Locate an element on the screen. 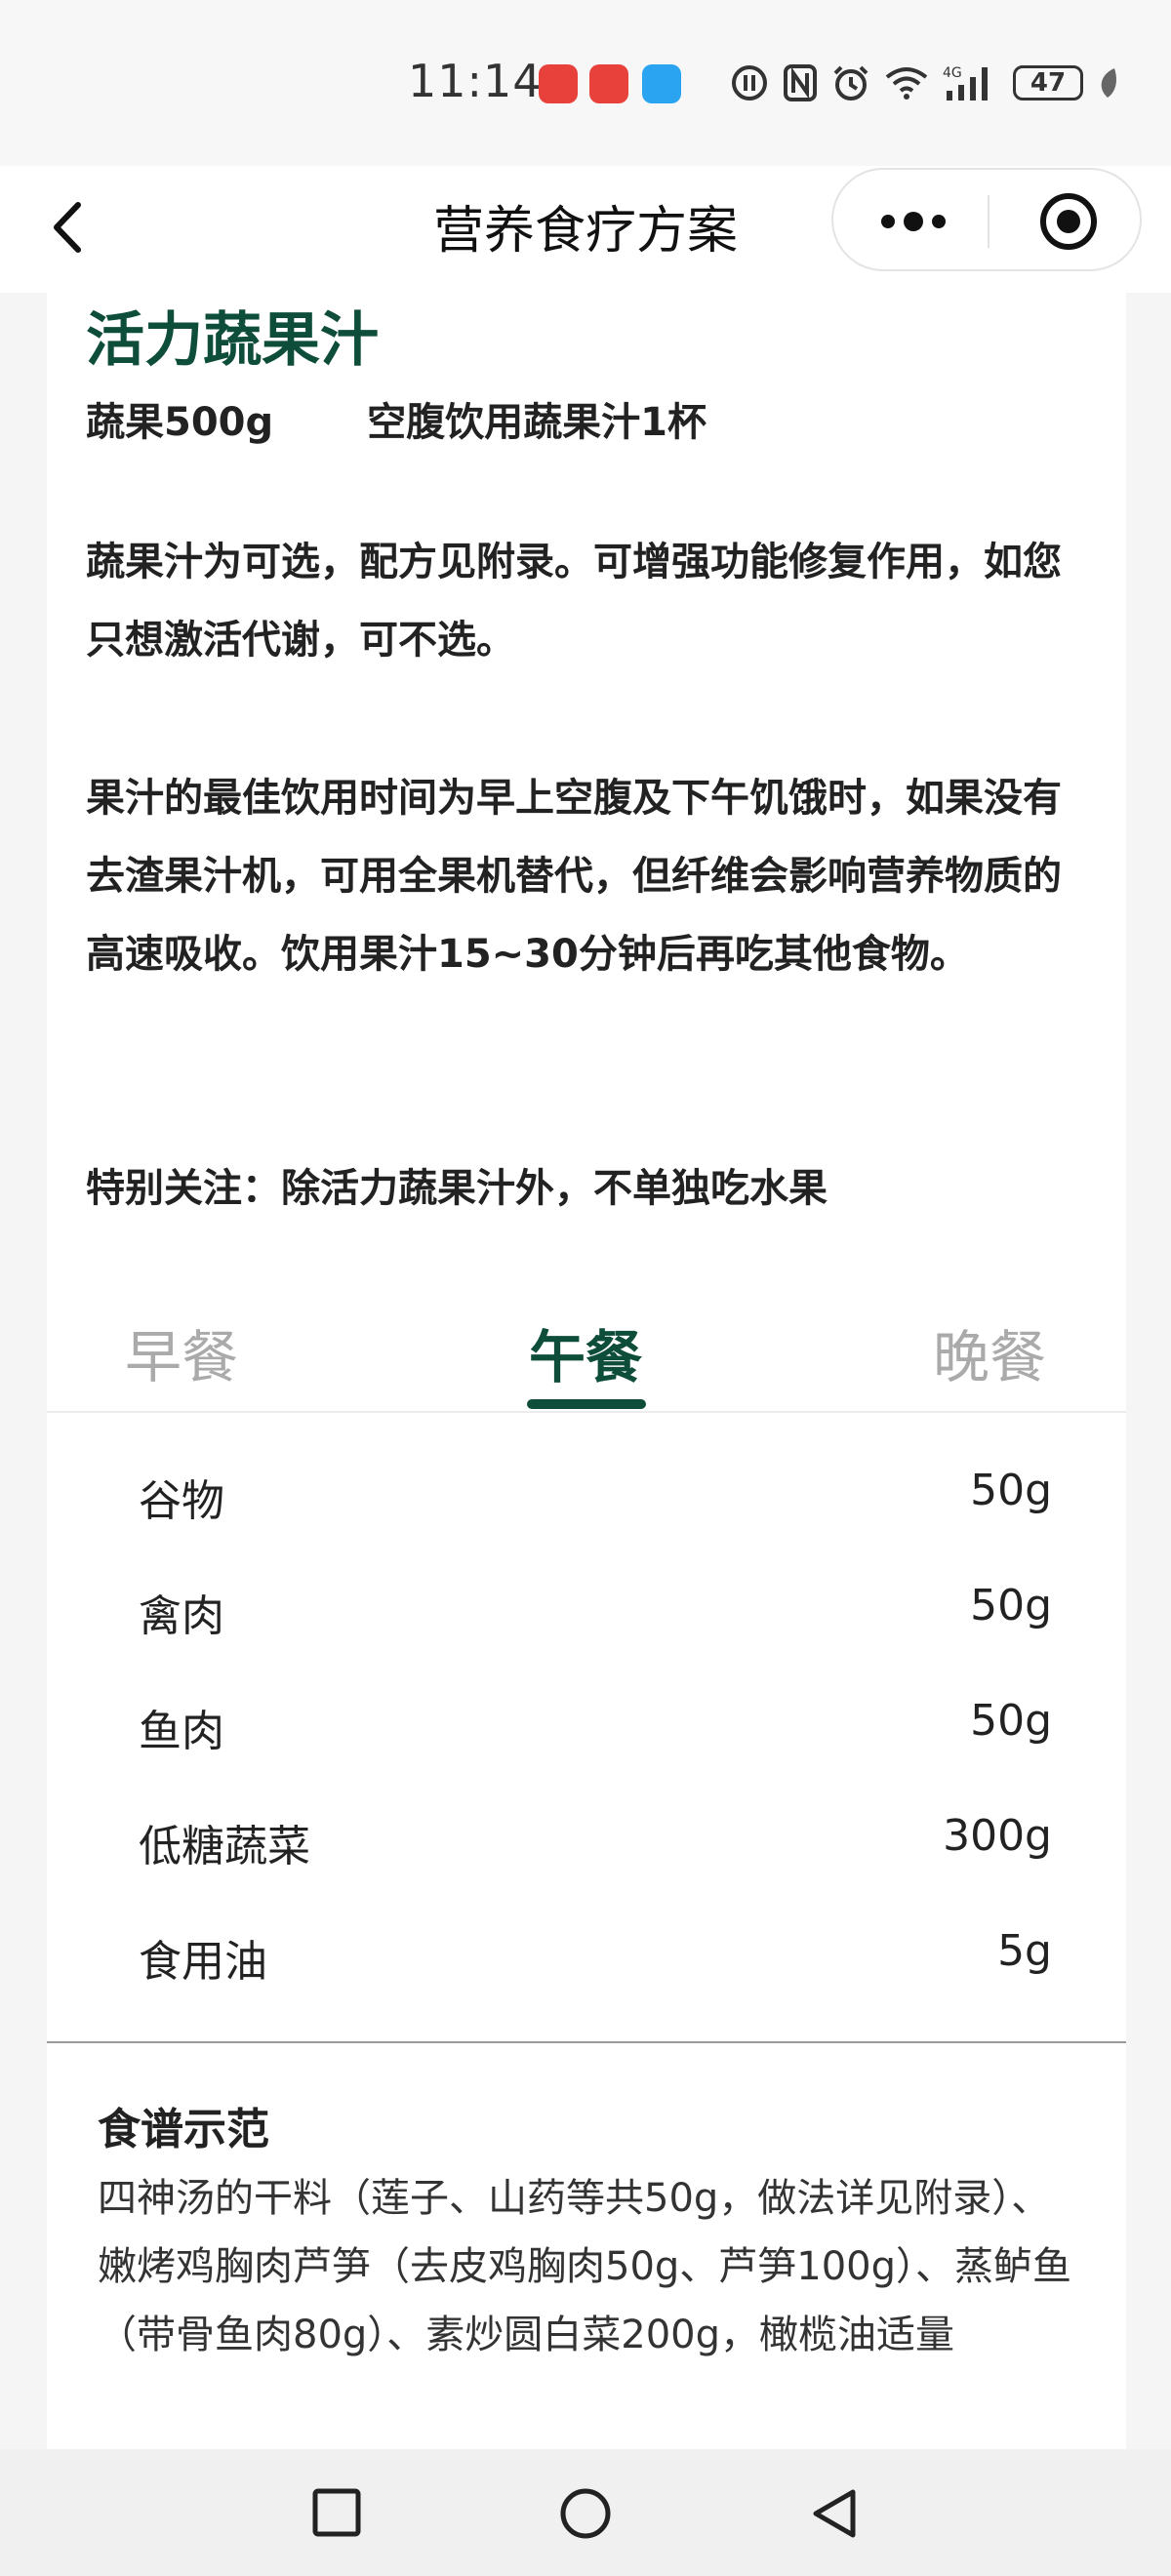  tab-lunch: 午餐 is located at coordinates (585, 1352).